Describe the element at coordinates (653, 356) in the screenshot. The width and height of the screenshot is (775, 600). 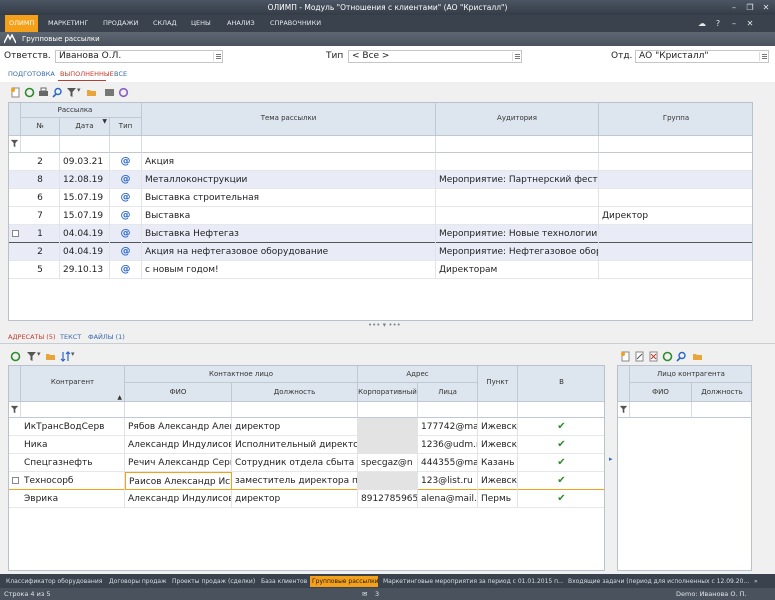
I see `delete-document-icon` at that location.